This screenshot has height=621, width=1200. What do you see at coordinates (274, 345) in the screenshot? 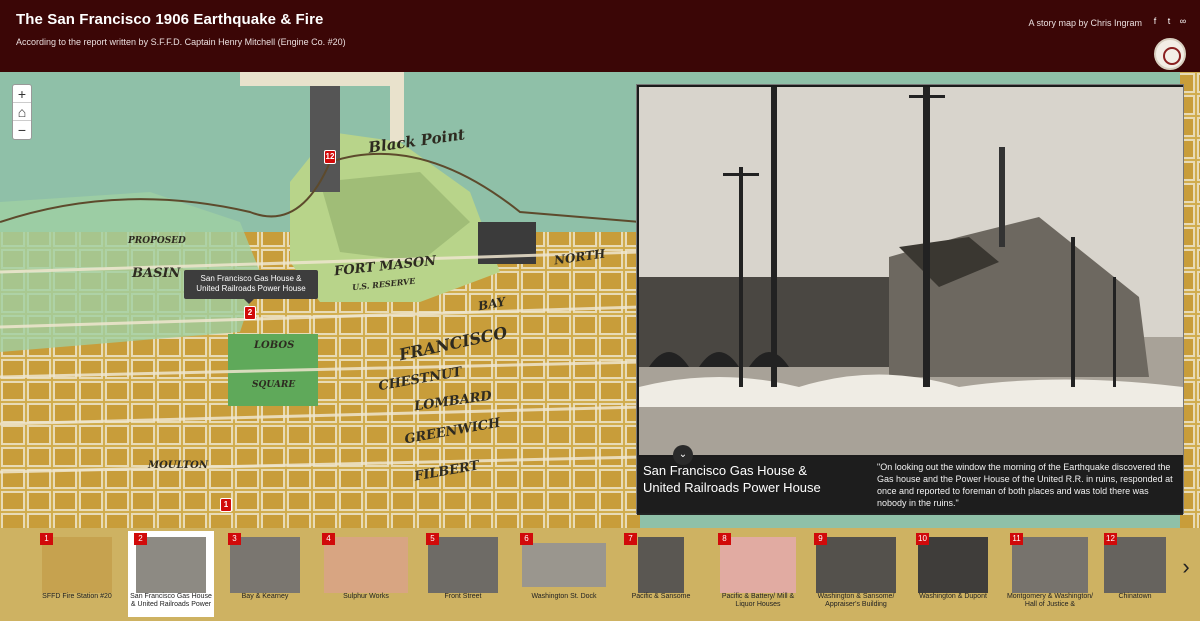
I see `map-label-lobos: LOBOS` at bounding box center [274, 345].